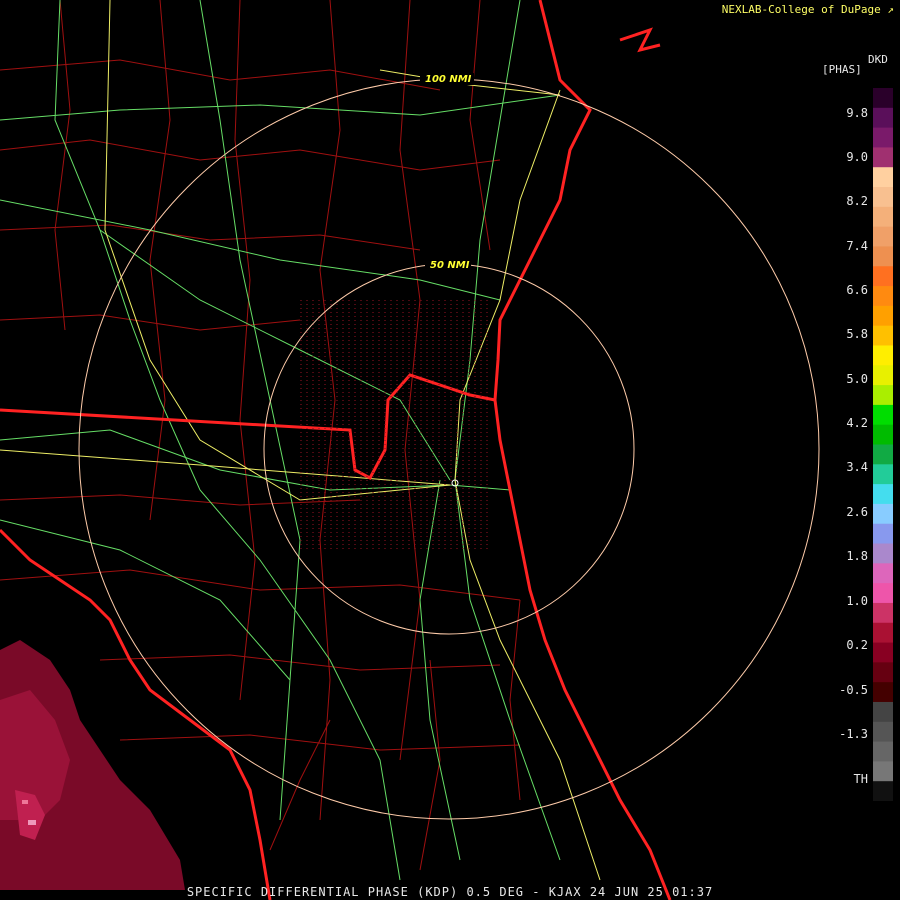  I want to click on legend-unit: [PHAS], so click(842, 69).